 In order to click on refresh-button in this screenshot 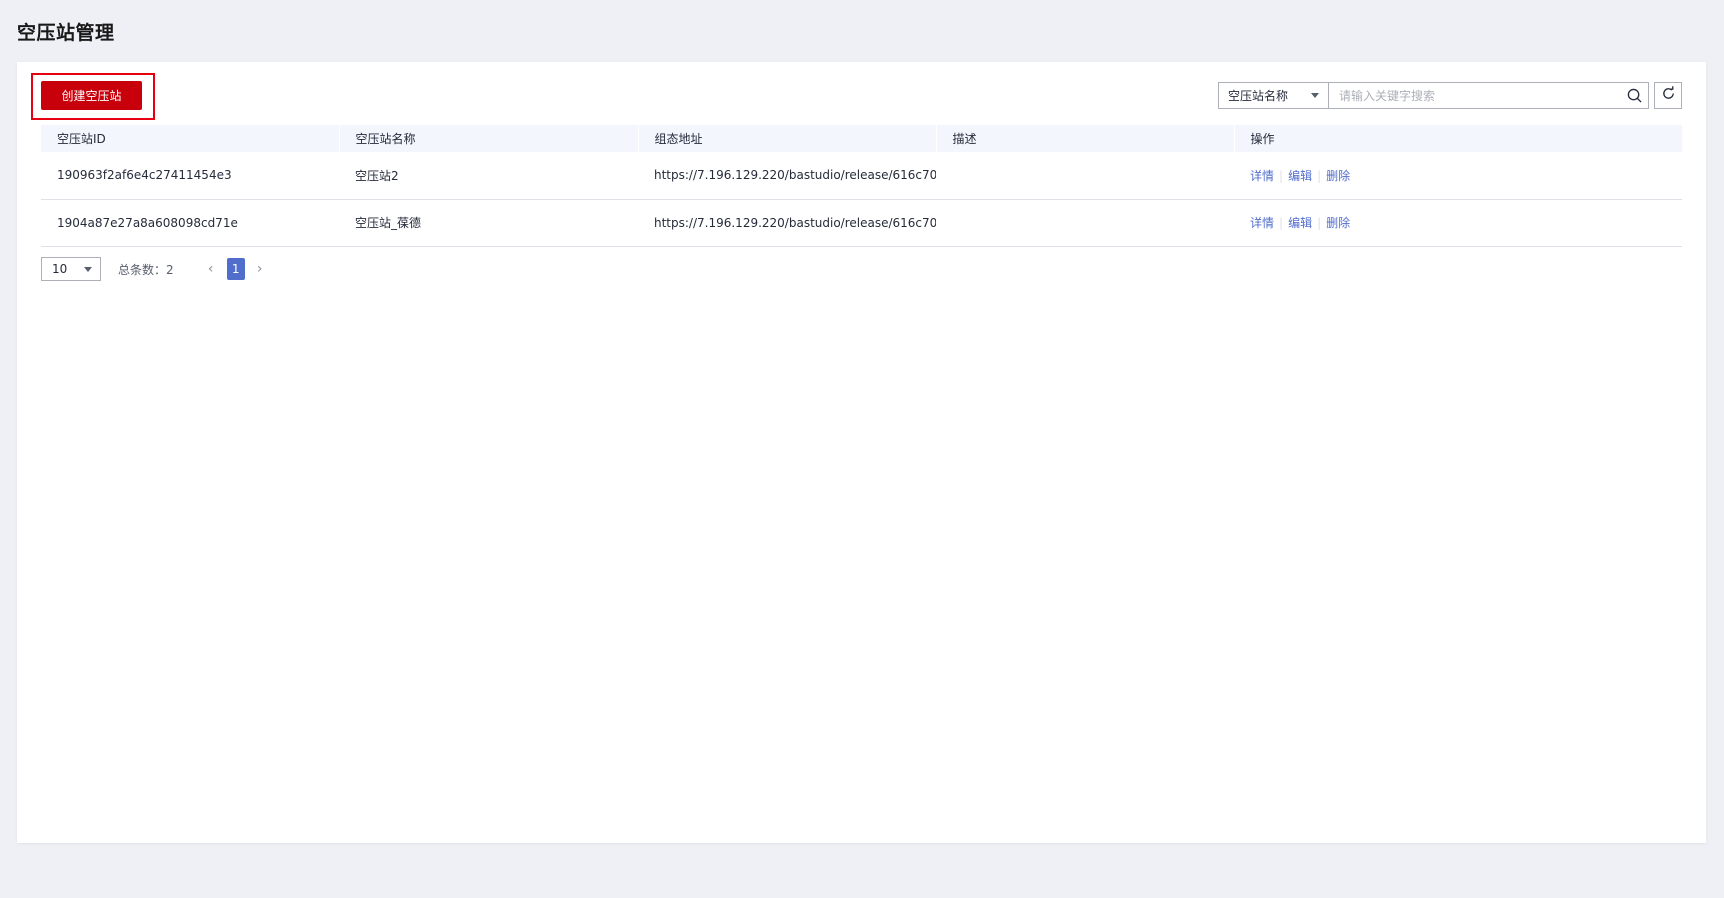, I will do `click(1668, 95)`.